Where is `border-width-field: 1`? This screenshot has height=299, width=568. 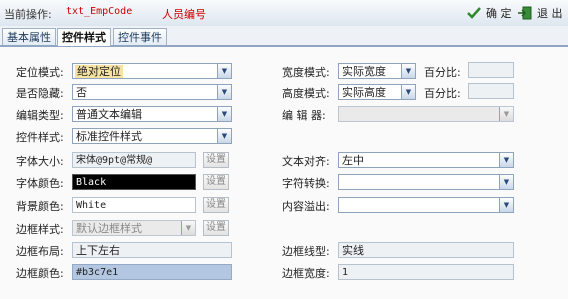 border-width-field: 1 is located at coordinates (426, 272).